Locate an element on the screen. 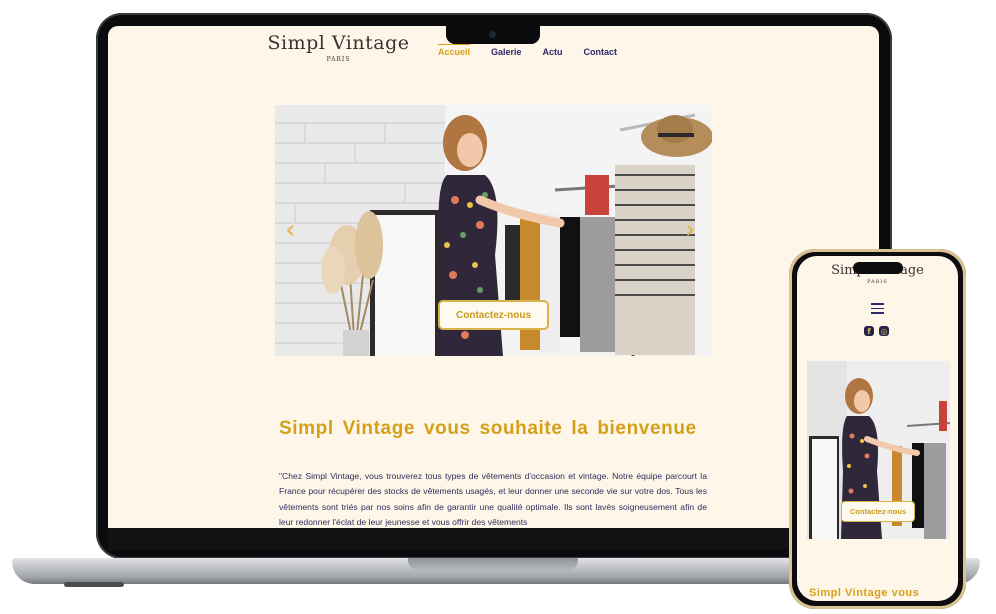  laptop-foot is located at coordinates (94, 584).